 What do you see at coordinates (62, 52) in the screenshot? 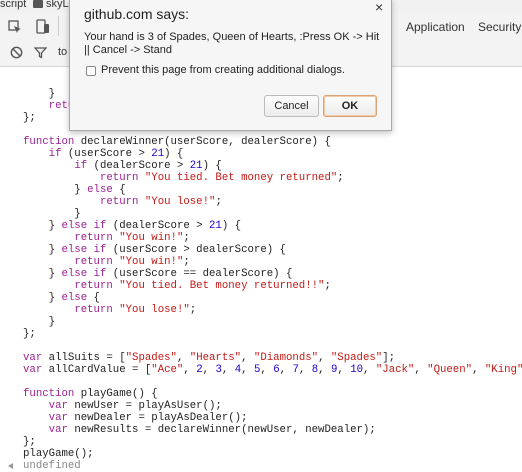
I see `filter-partial-label: to` at bounding box center [62, 52].